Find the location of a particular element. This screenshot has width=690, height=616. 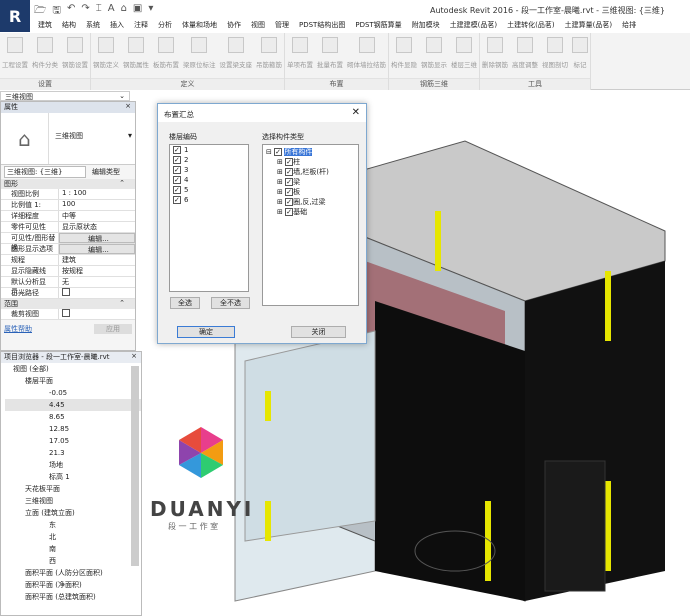

tab-13: 土建建模(品茗) is located at coordinates (473, 26).